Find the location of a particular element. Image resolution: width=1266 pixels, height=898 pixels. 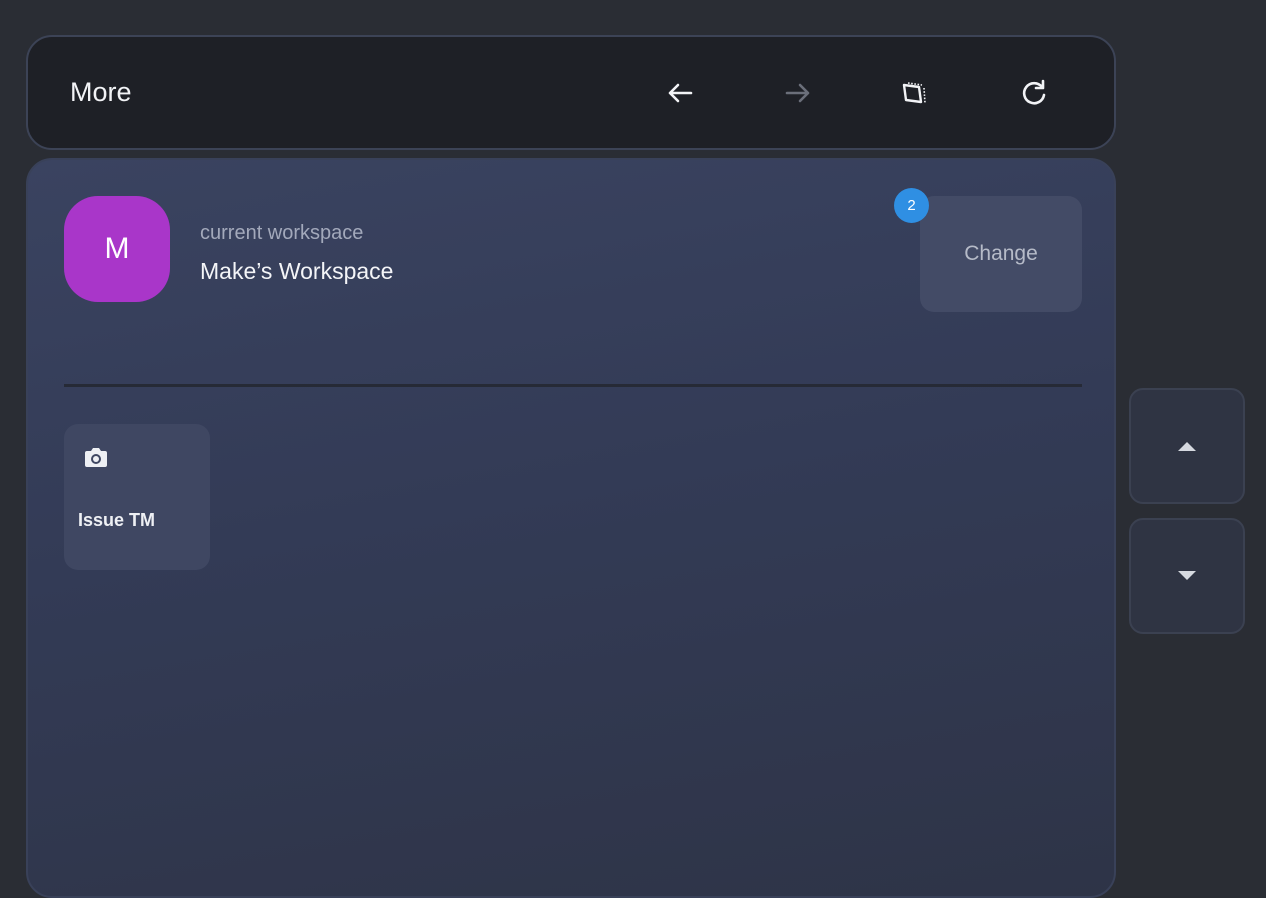

tile-label: Issue TM is located at coordinates (117, 520).